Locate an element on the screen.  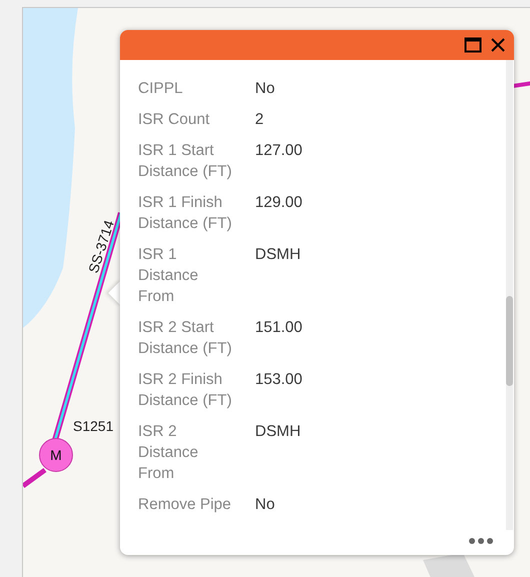
field-label: ISR 2 Start Distance (FT) is located at coordinates (185, 338).